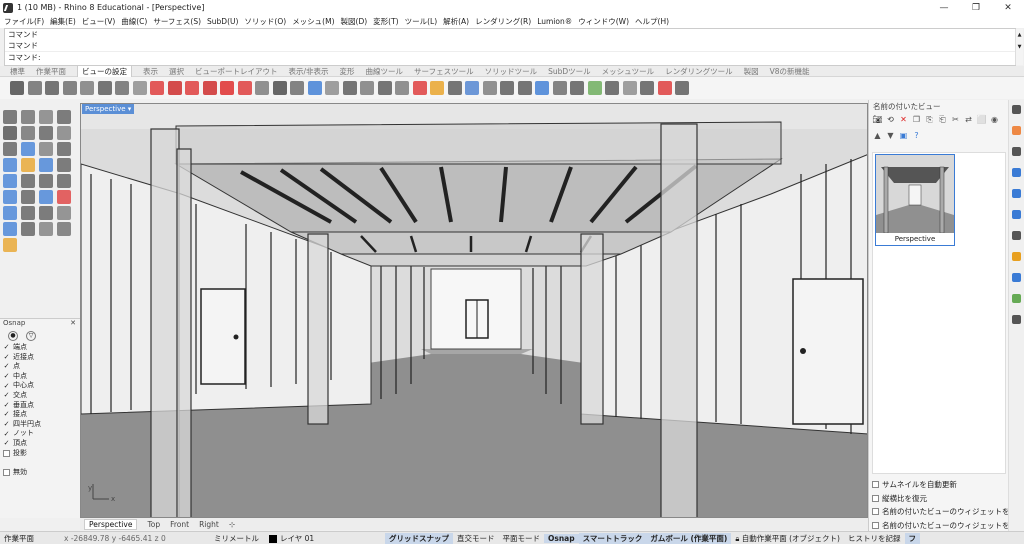  Describe the element at coordinates (24, 21) in the screenshot. I see `menu-item: ファイル(F)` at that location.